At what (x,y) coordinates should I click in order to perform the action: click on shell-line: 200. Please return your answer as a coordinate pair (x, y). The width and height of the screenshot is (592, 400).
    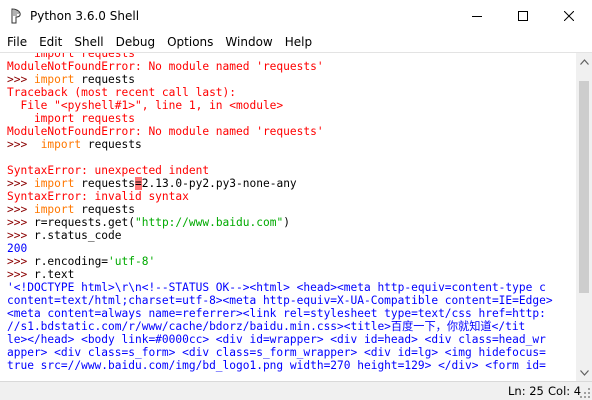
    Looking at the image, I should click on (280, 248).